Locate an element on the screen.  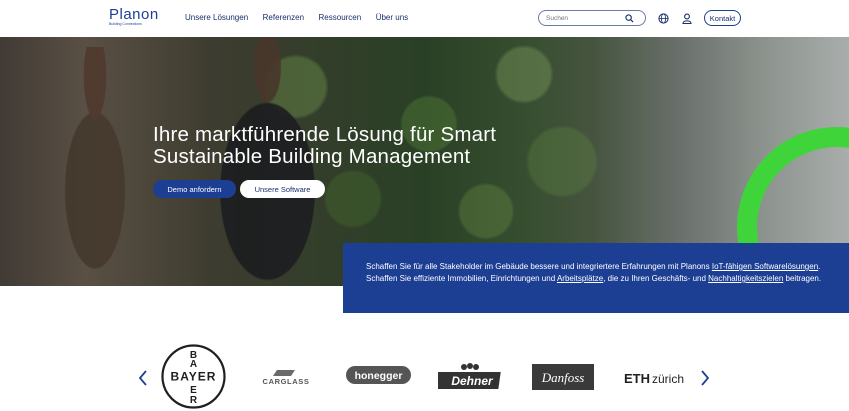
search-box is located at coordinates (592, 18).